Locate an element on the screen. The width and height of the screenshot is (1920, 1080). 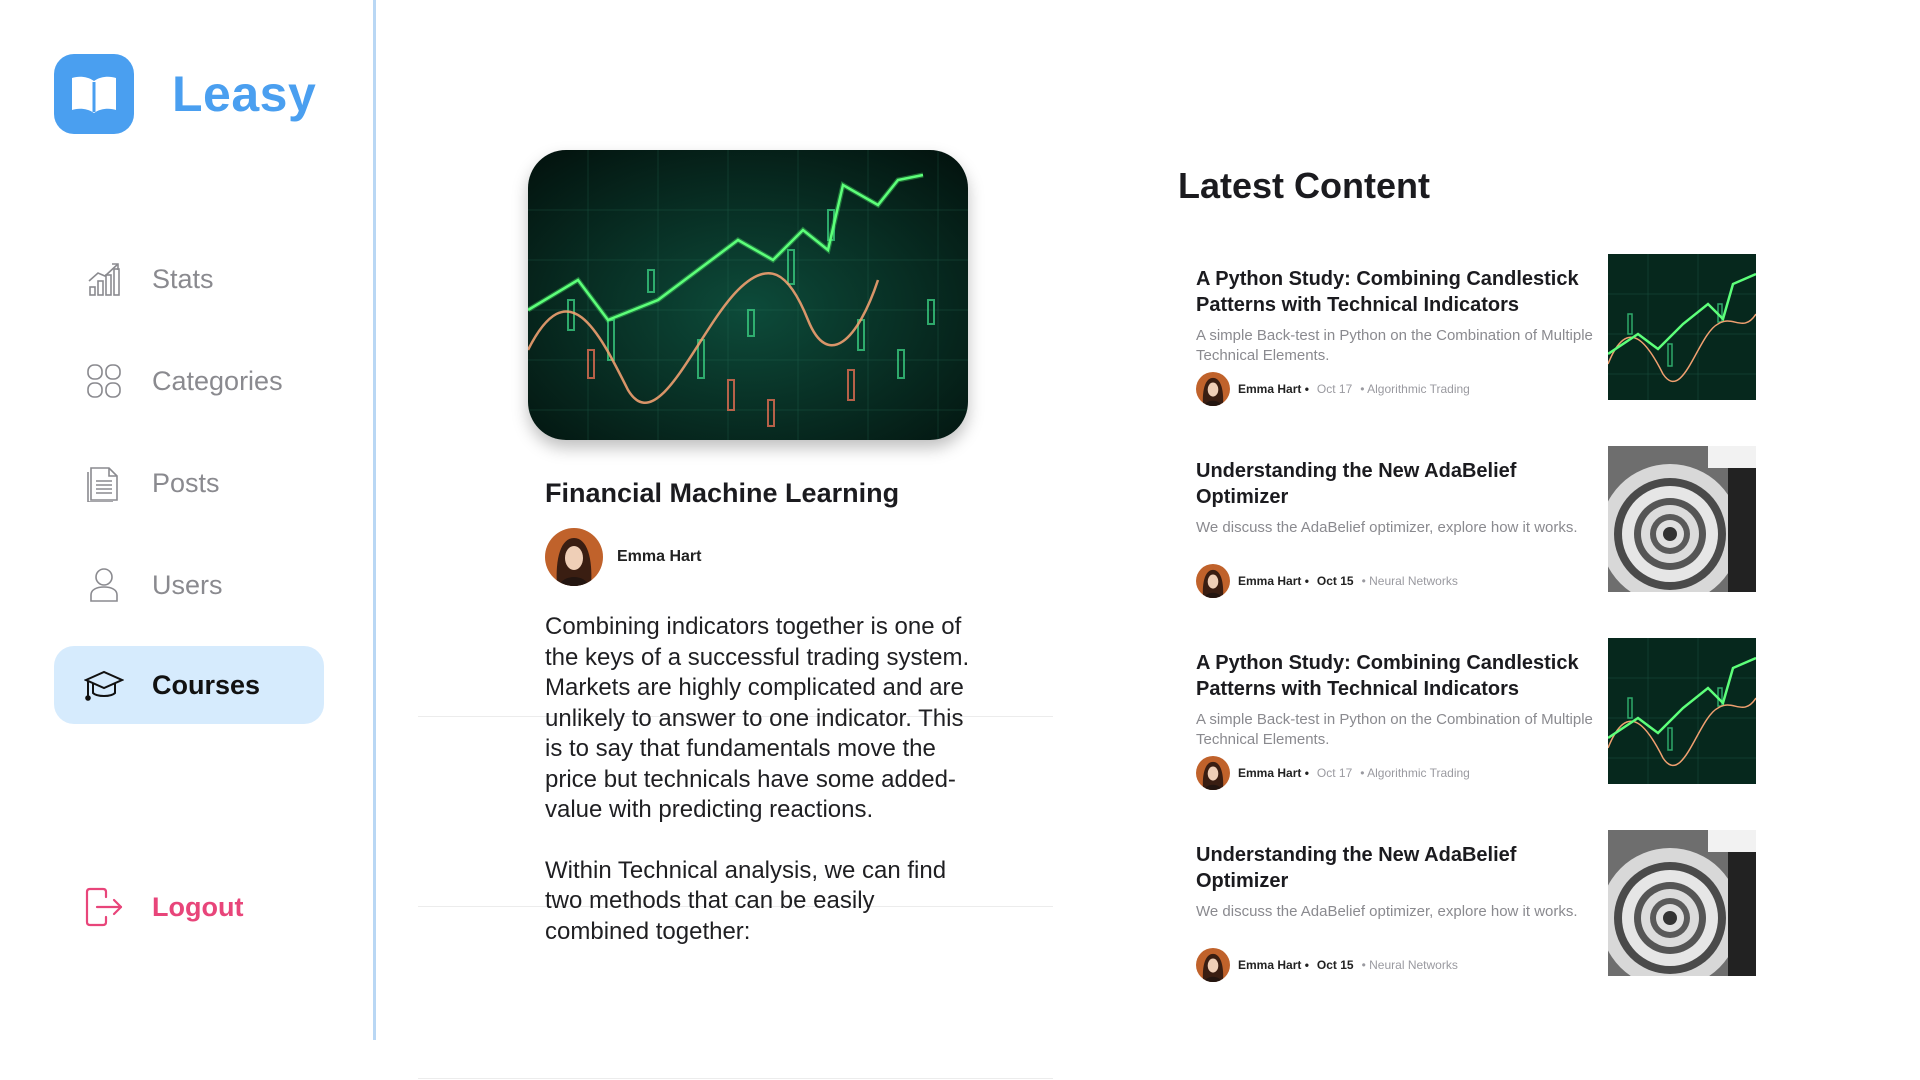
brand: Leasy is located at coordinates (185, 94).